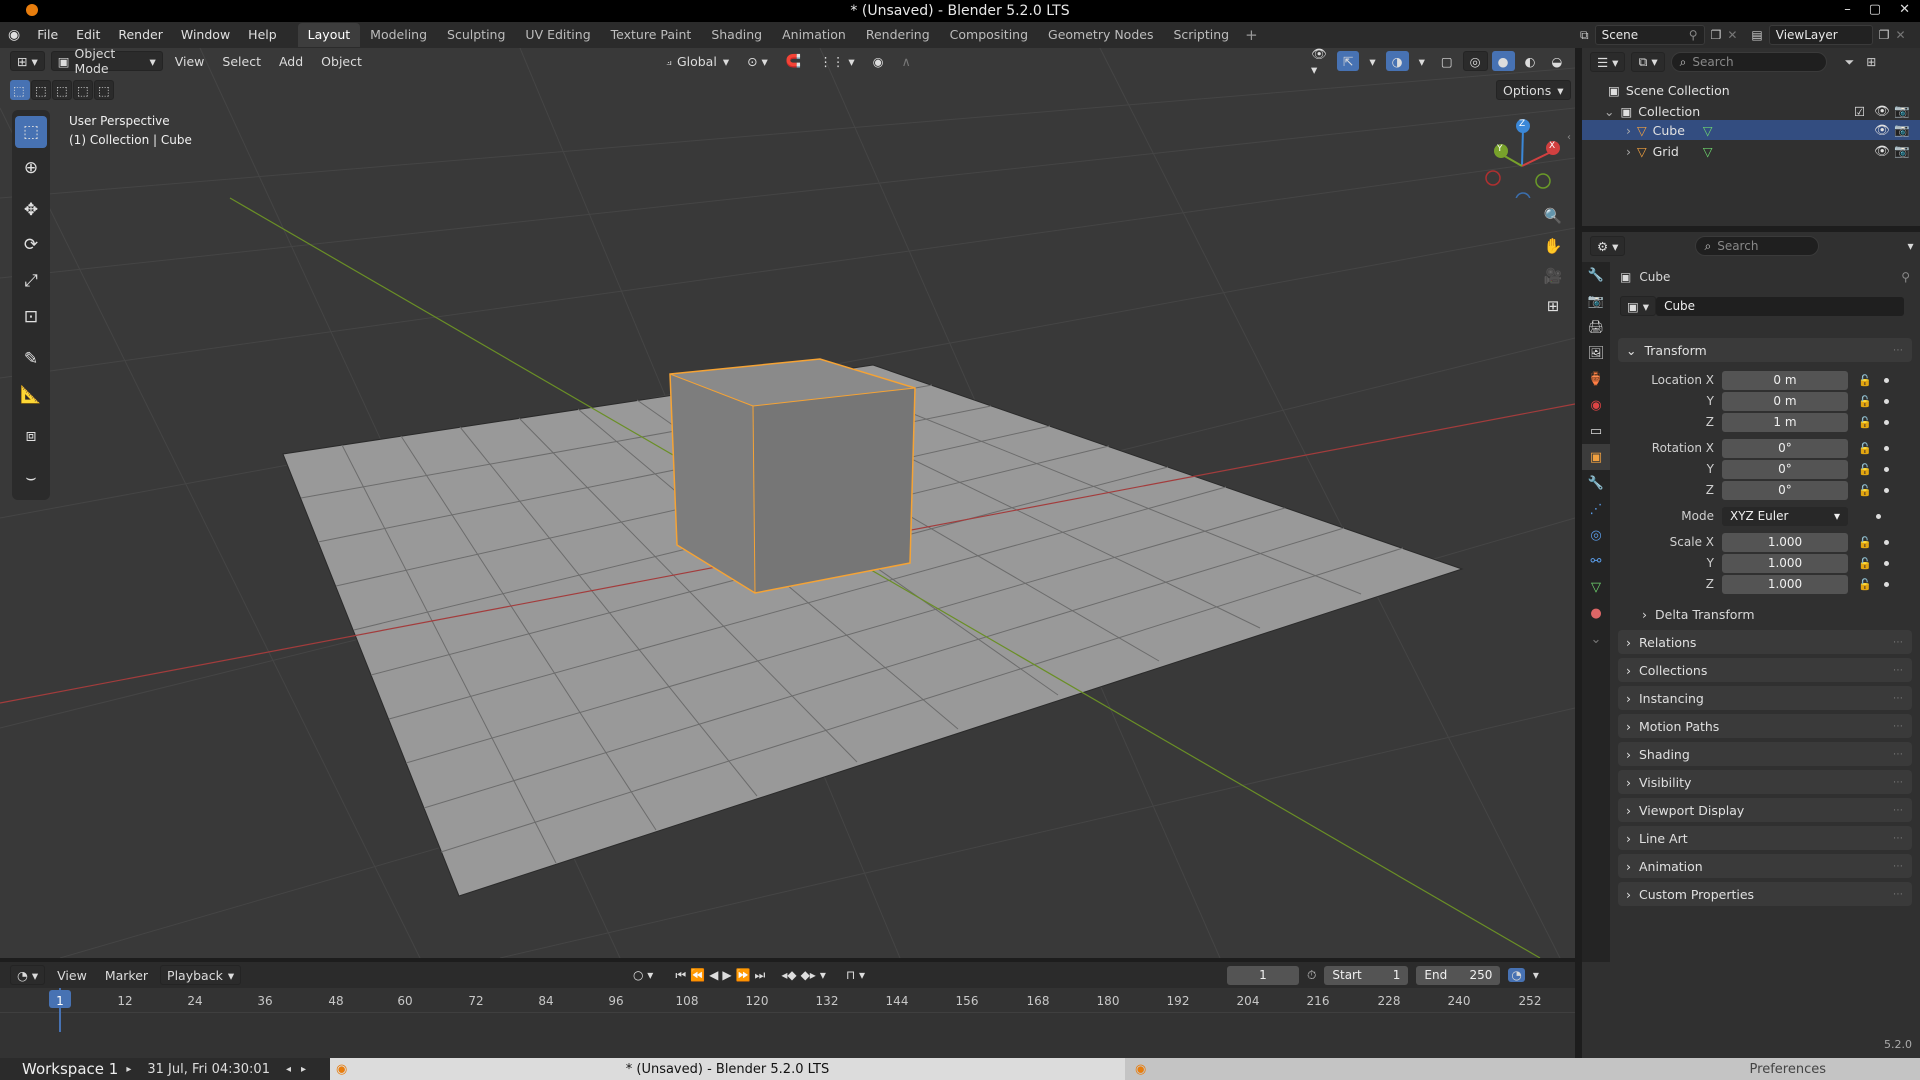 The width and height of the screenshot is (1920, 1080). Describe the element at coordinates (1596, 587) in the screenshot. I see `data-tab-icon: ▽` at that location.